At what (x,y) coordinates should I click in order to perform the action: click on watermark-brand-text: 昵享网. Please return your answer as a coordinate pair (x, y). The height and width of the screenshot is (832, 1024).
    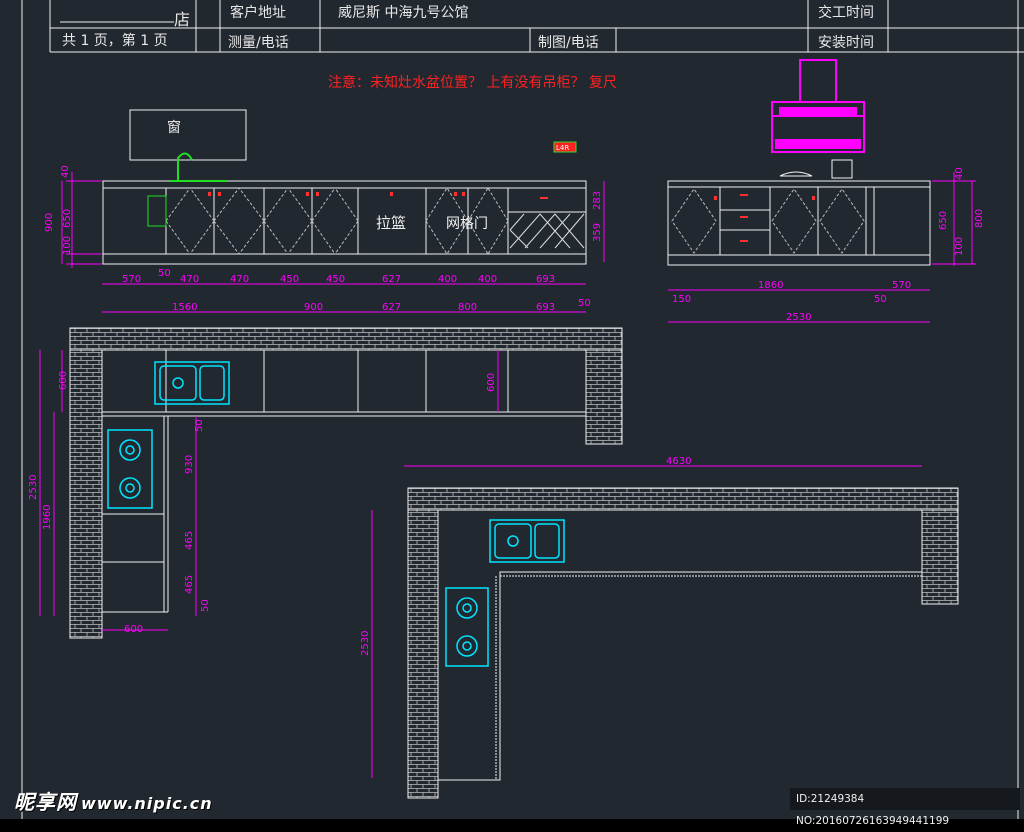
    Looking at the image, I should click on (45, 802).